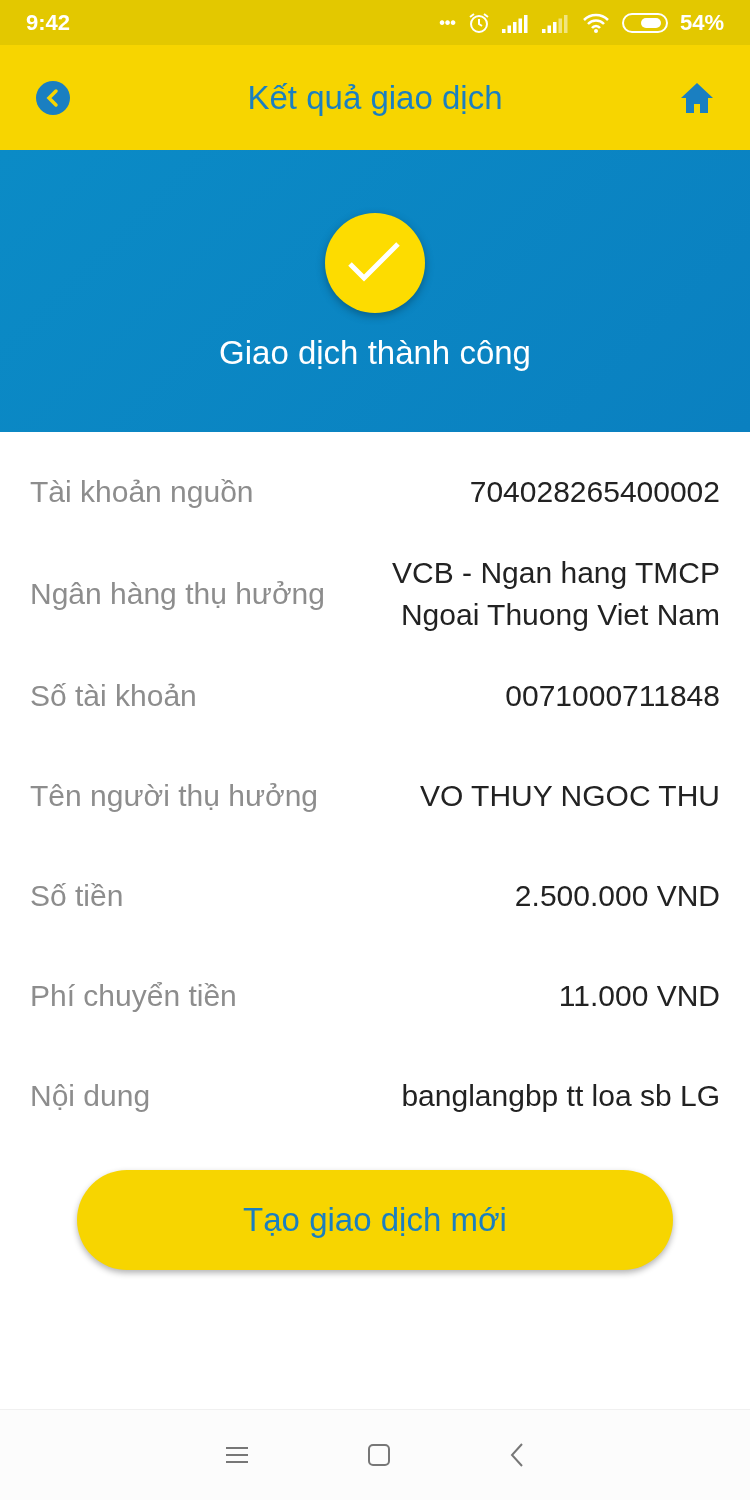 The height and width of the screenshot is (1500, 750). I want to click on detail-value: VO THUY NGOC THU, so click(569, 796).